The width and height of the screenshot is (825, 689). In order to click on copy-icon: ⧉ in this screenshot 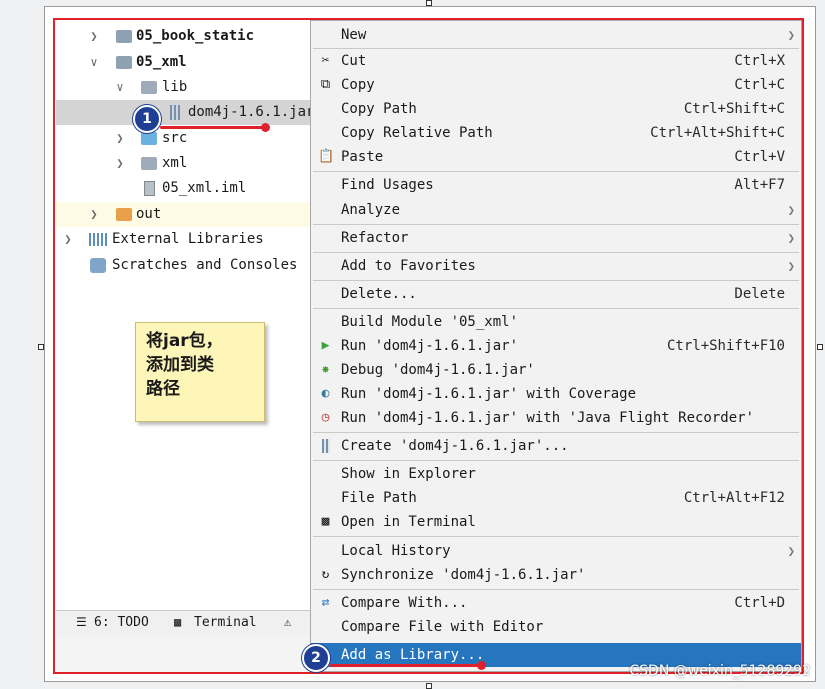, I will do `click(325, 84)`.